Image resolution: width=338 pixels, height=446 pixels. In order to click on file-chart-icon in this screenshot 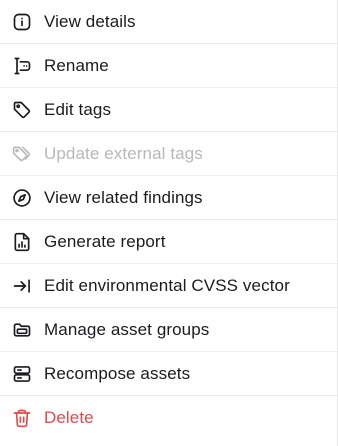, I will do `click(22, 242)`.